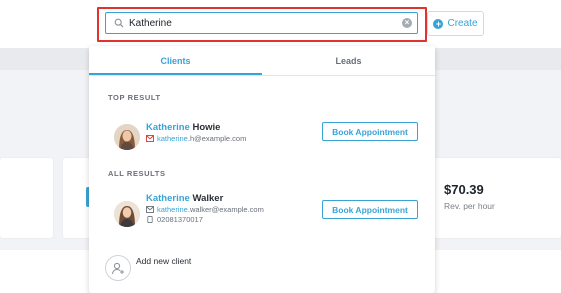 The image size is (561, 293). I want to click on result-tabs: Clients Leads, so click(262, 61).